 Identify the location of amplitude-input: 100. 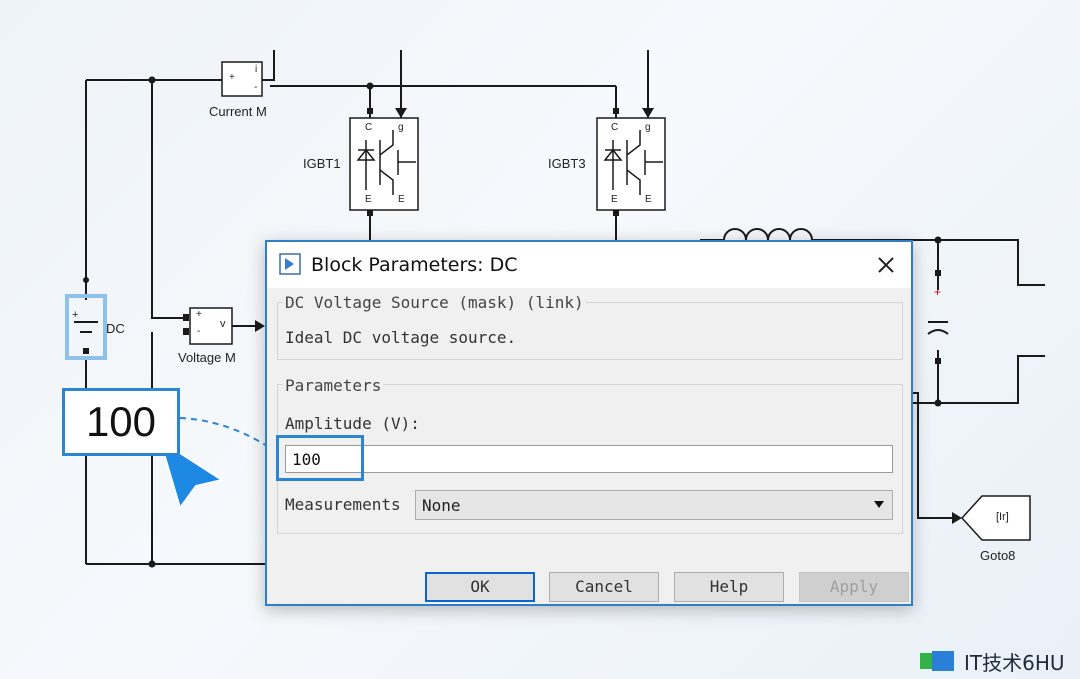
(589, 459).